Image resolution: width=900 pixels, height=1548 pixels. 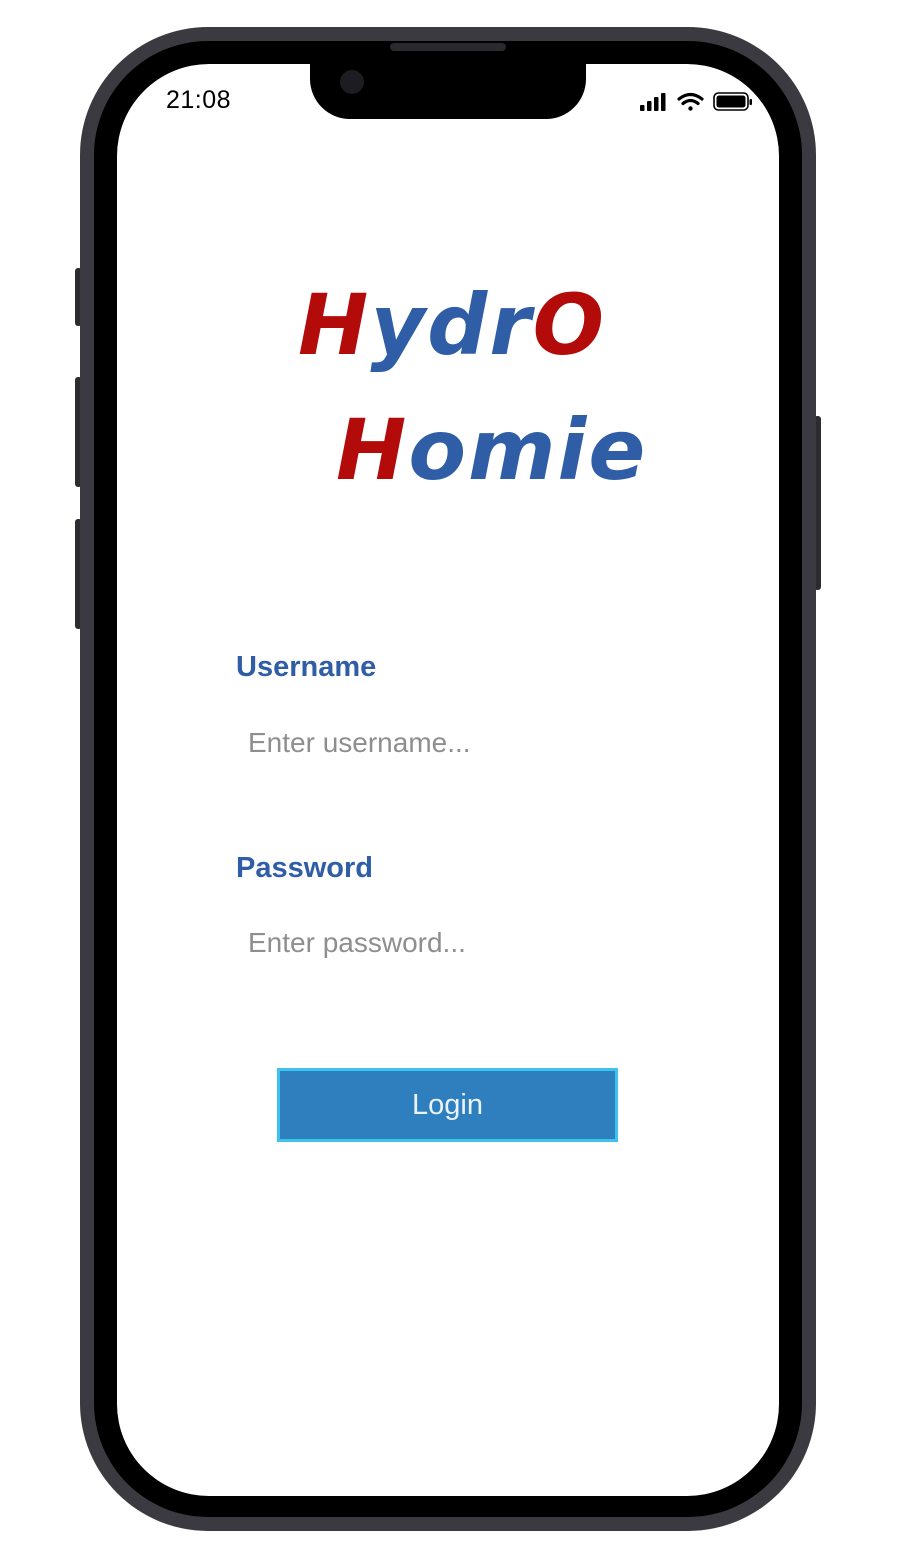 I want to click on password-label: Password, so click(x=304, y=868).